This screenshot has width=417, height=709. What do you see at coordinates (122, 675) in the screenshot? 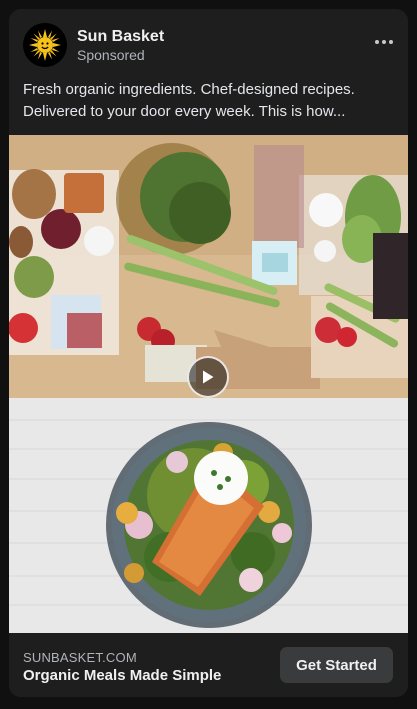
I see `ad-headline: Organic Meals Made Simple` at bounding box center [122, 675].